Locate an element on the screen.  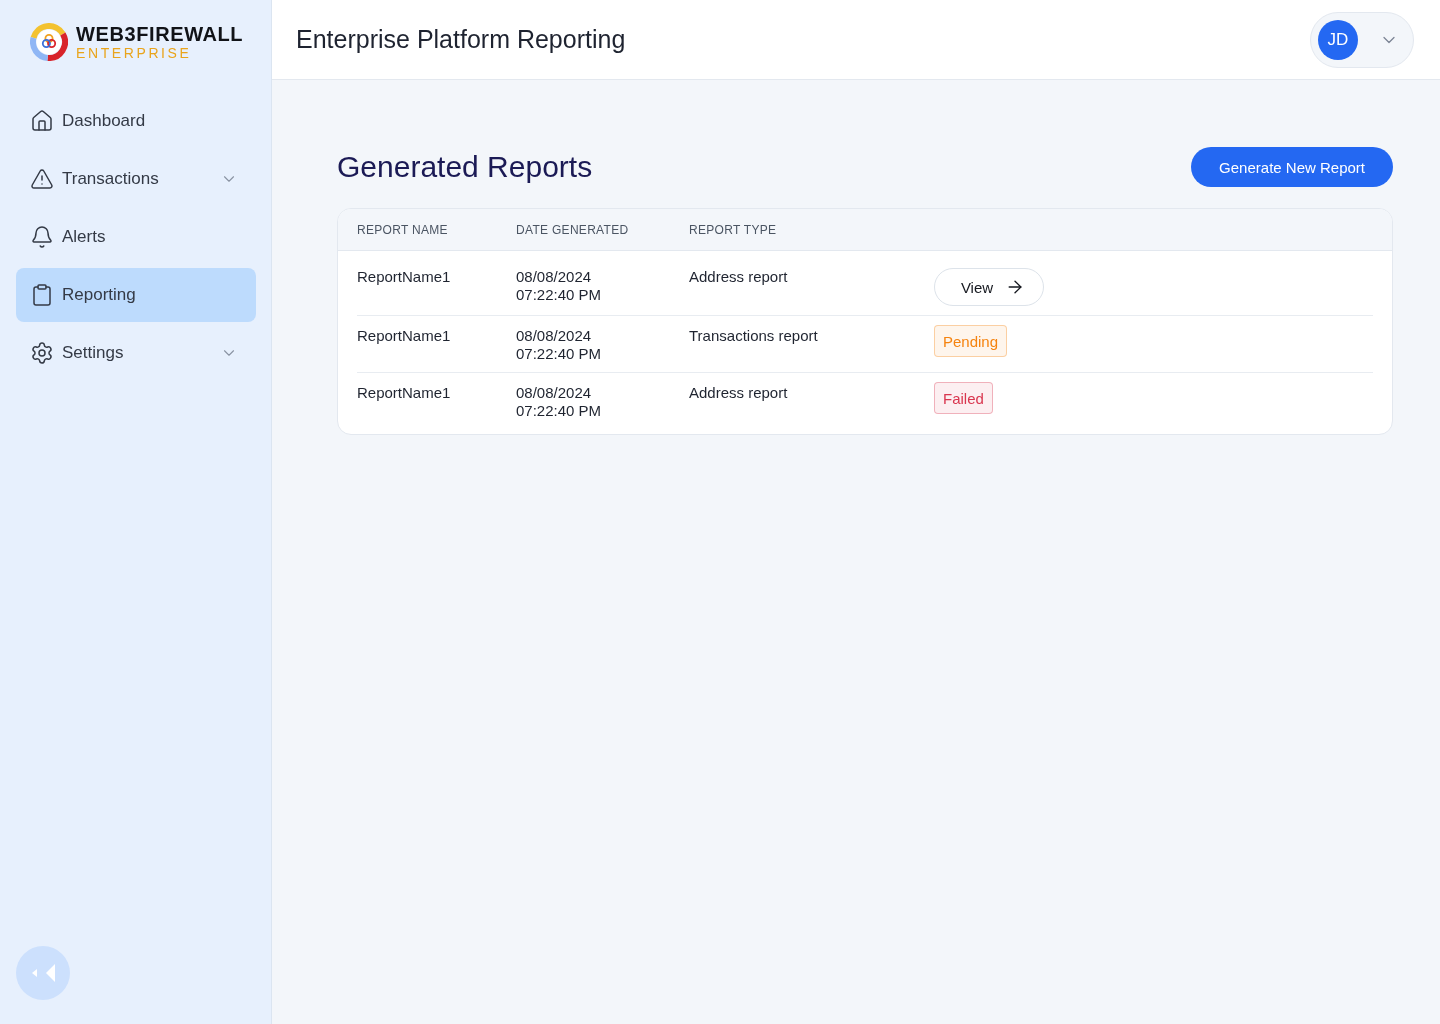
sidebar-item: Reporting is located at coordinates (136, 295).